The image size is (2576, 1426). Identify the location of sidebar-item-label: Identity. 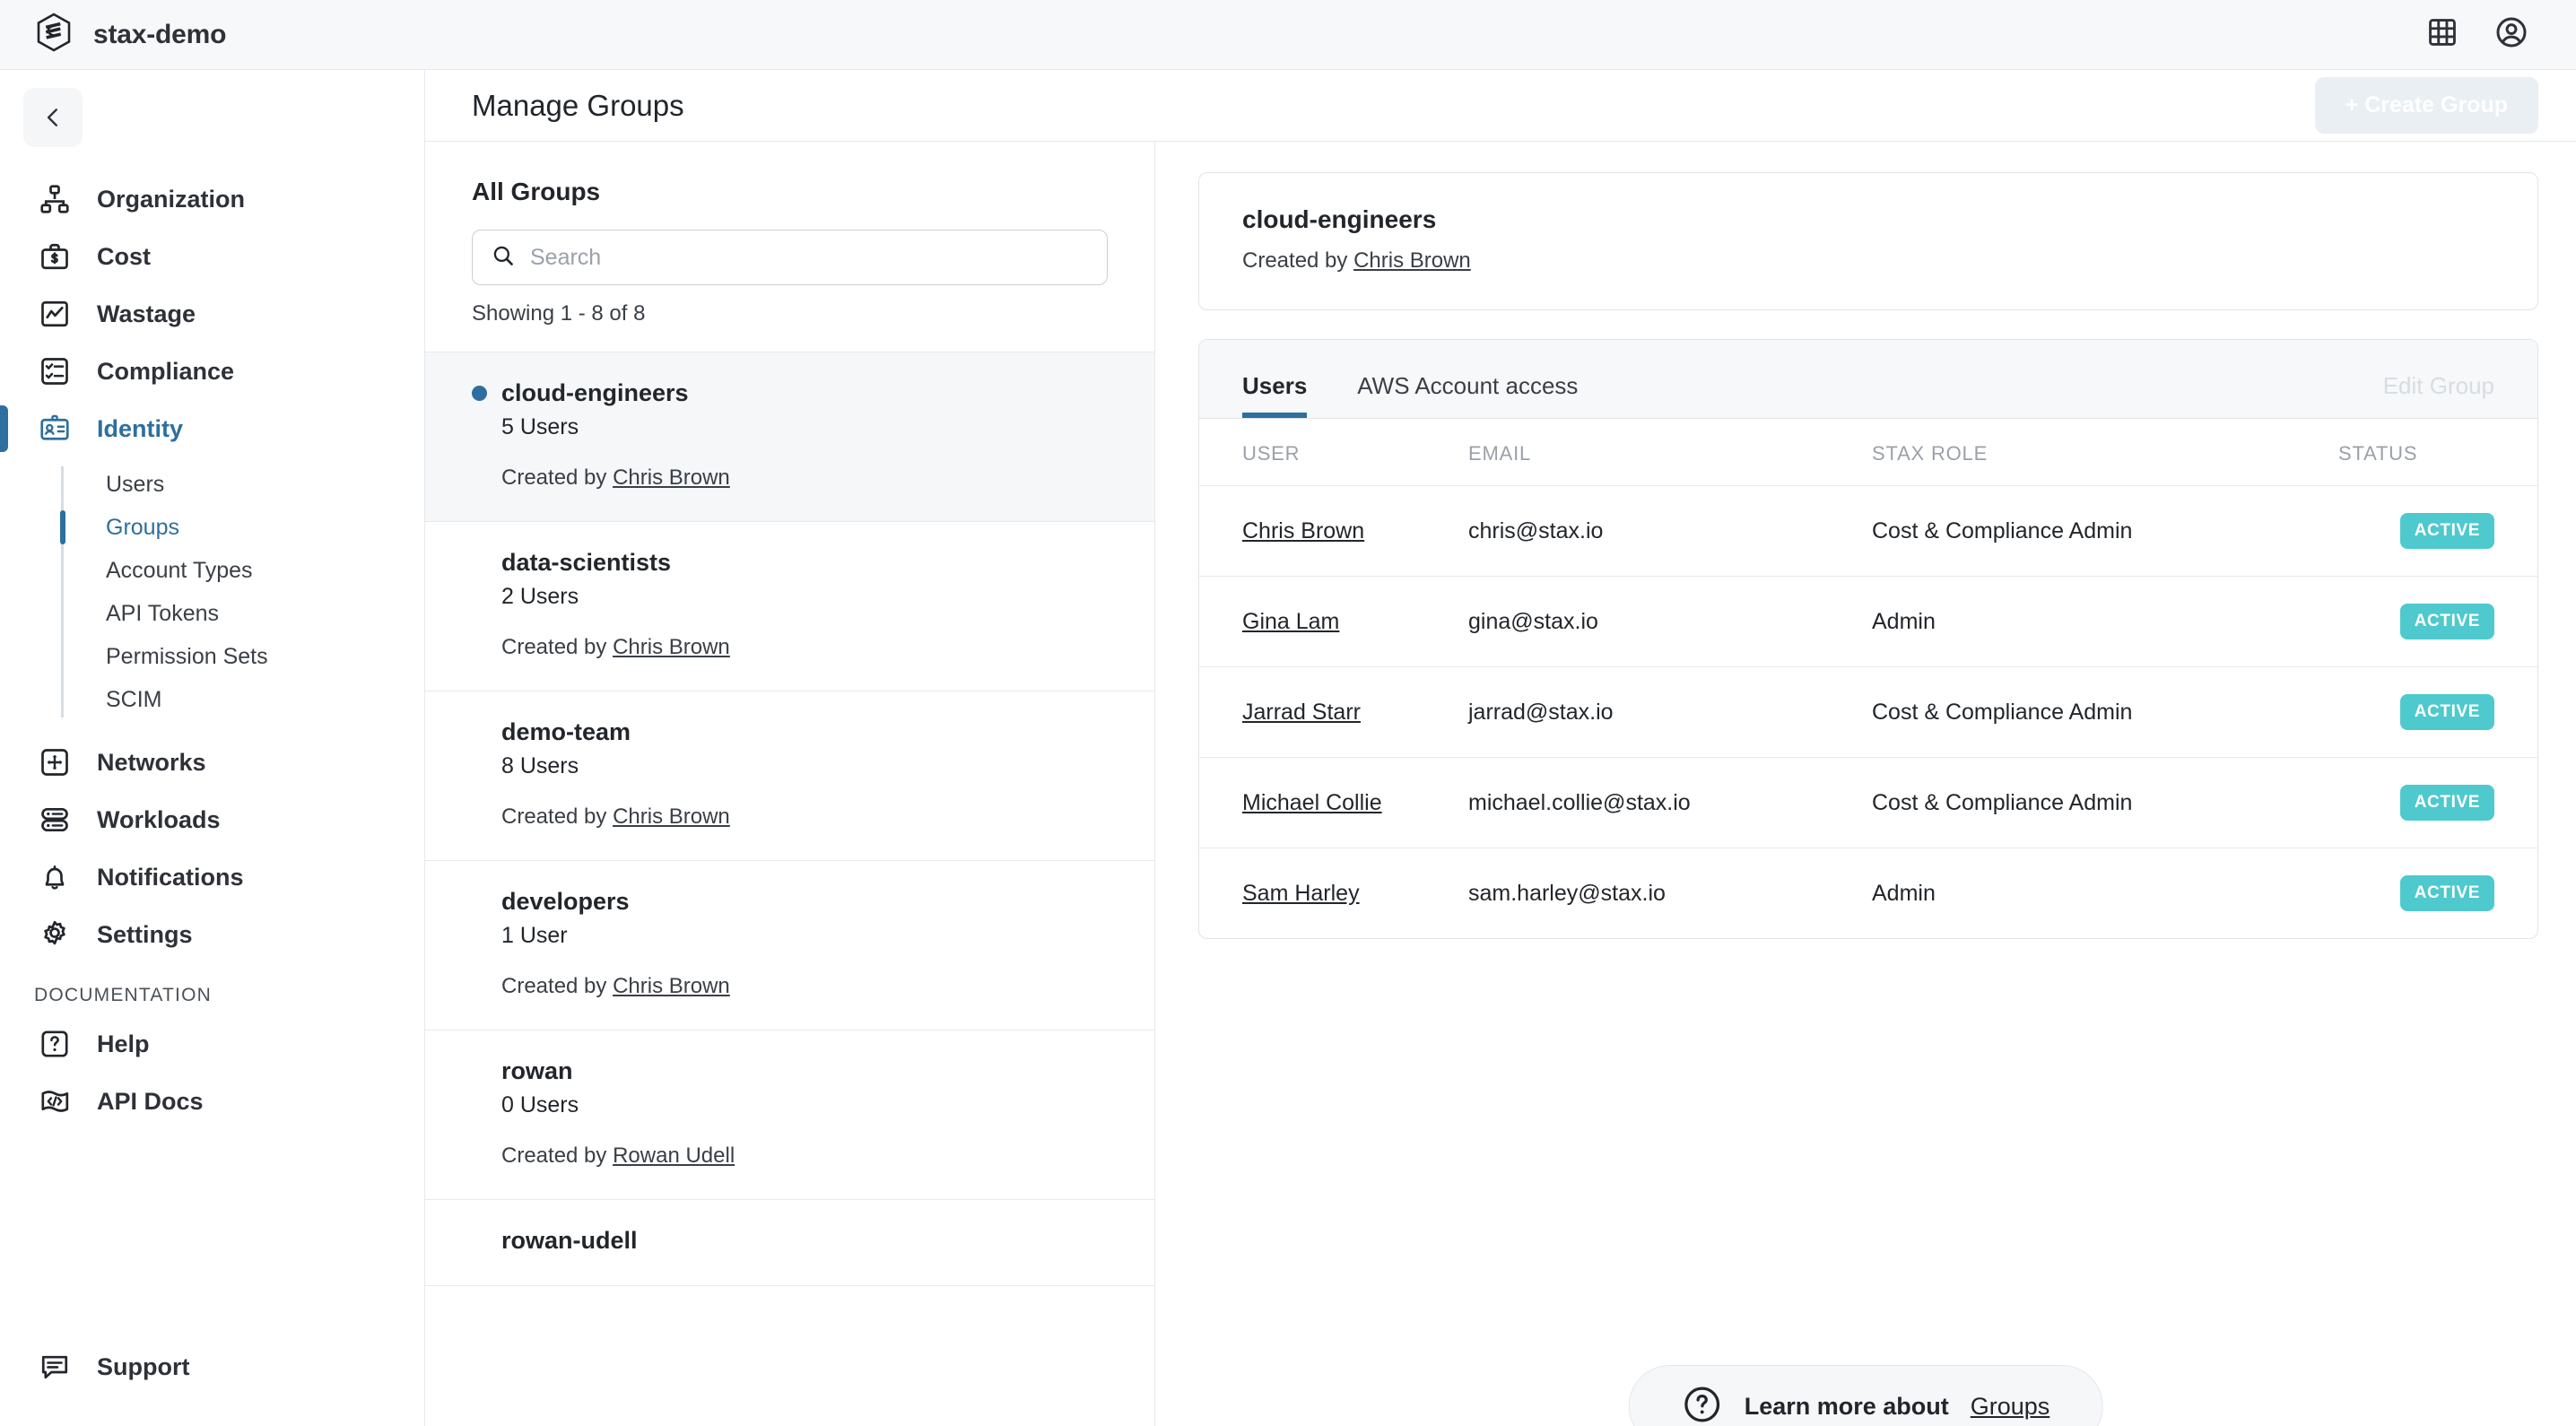
(140, 428).